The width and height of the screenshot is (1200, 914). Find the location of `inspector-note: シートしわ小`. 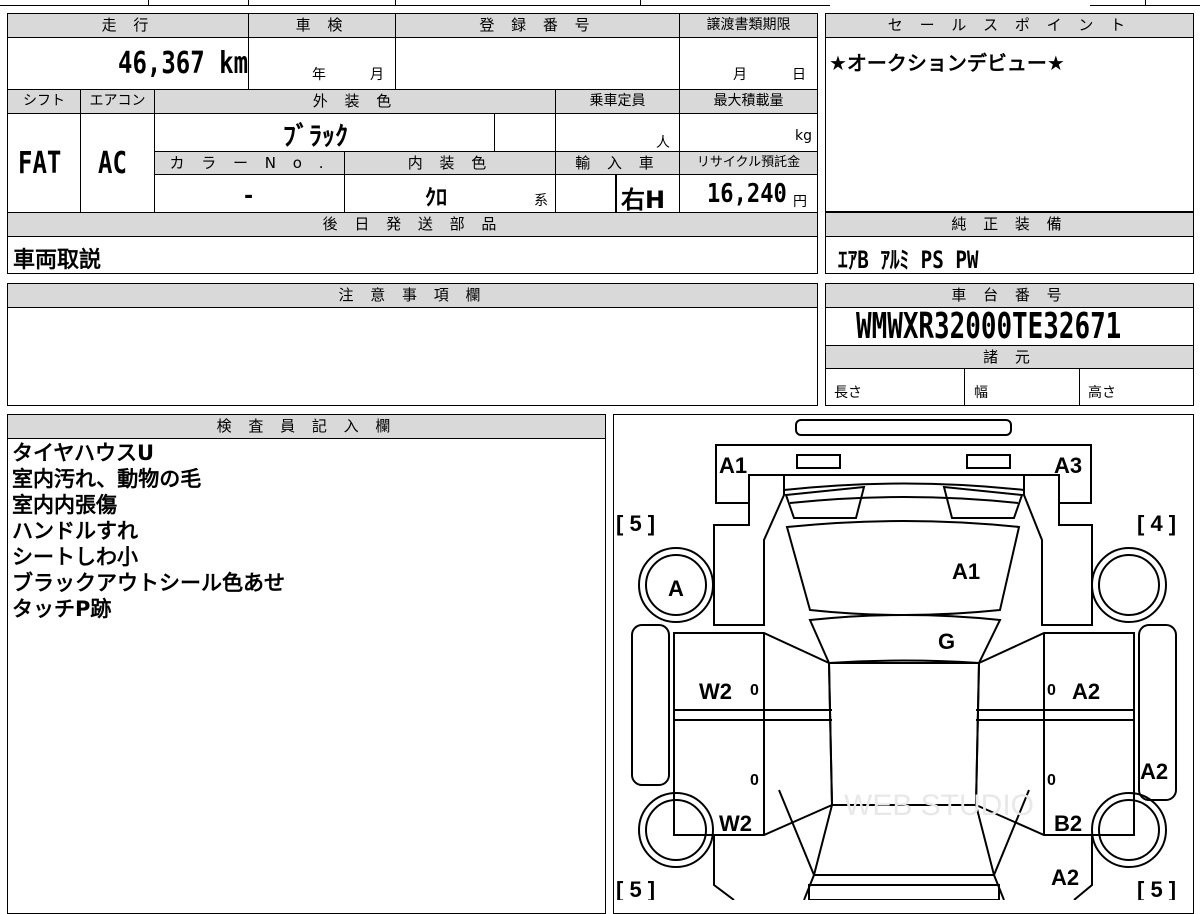

inspector-note: シートしわ小 is located at coordinates (75, 557).